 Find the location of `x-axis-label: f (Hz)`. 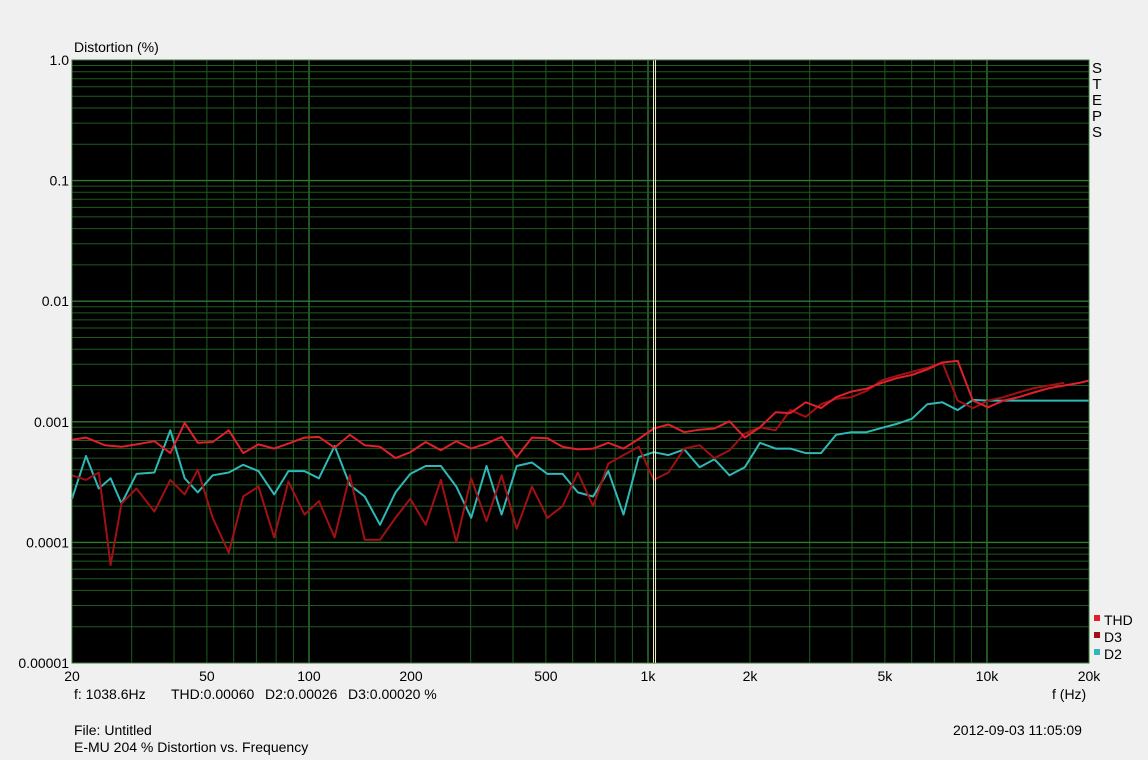

x-axis-label: f (Hz) is located at coordinates (1069, 694).